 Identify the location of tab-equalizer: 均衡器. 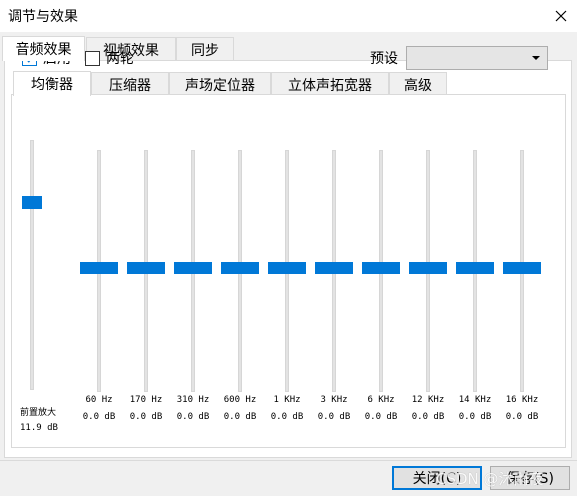
(52, 83).